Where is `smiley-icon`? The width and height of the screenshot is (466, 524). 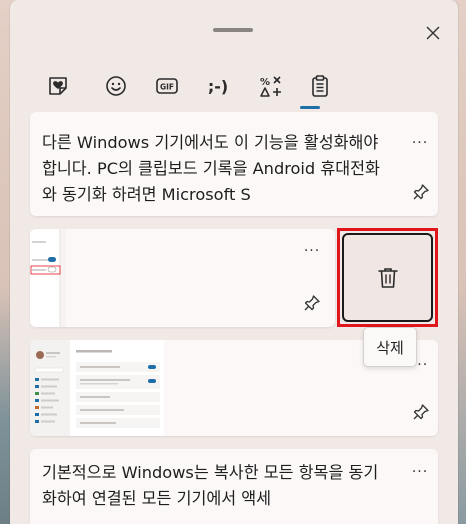 smiley-icon is located at coordinates (116, 86).